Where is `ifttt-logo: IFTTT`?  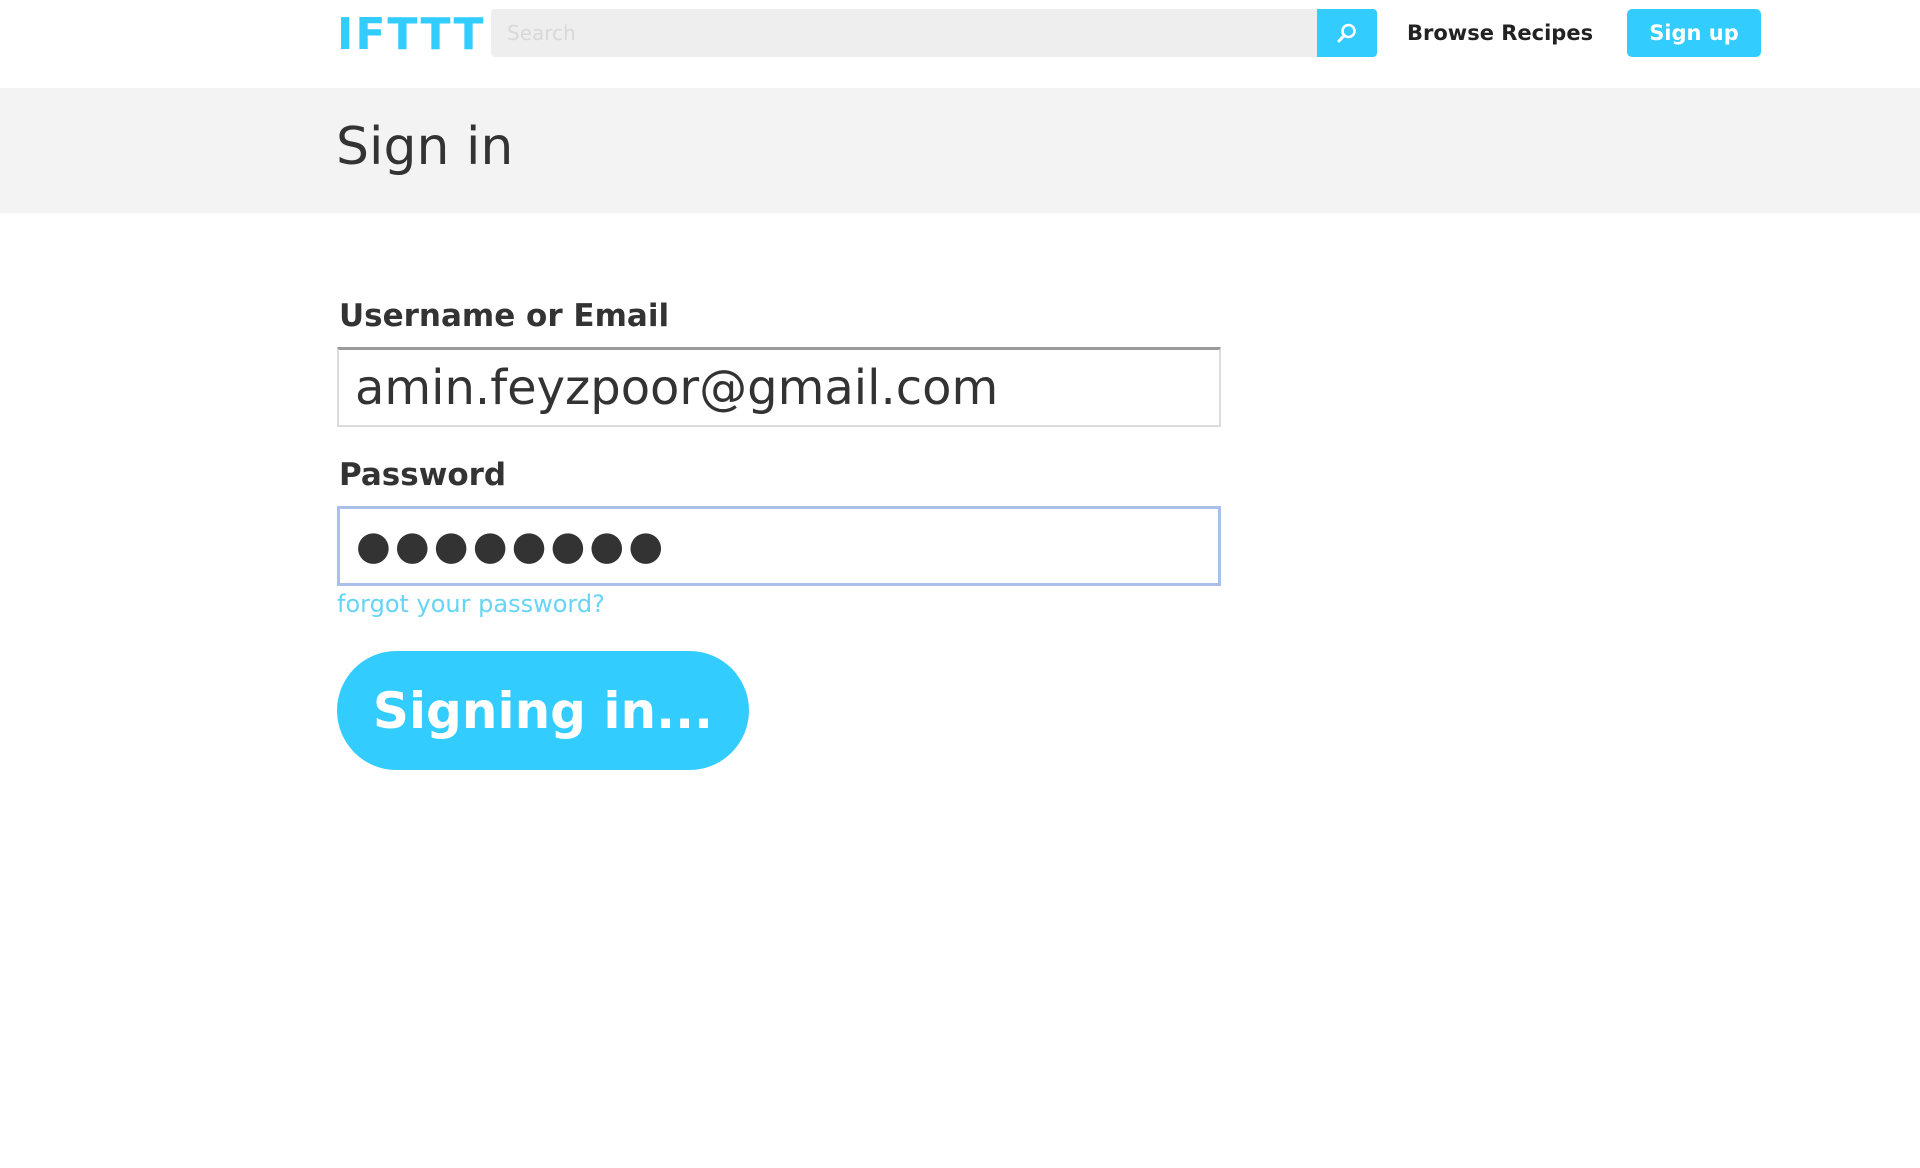
ifttt-logo: IFTTT is located at coordinates (411, 35).